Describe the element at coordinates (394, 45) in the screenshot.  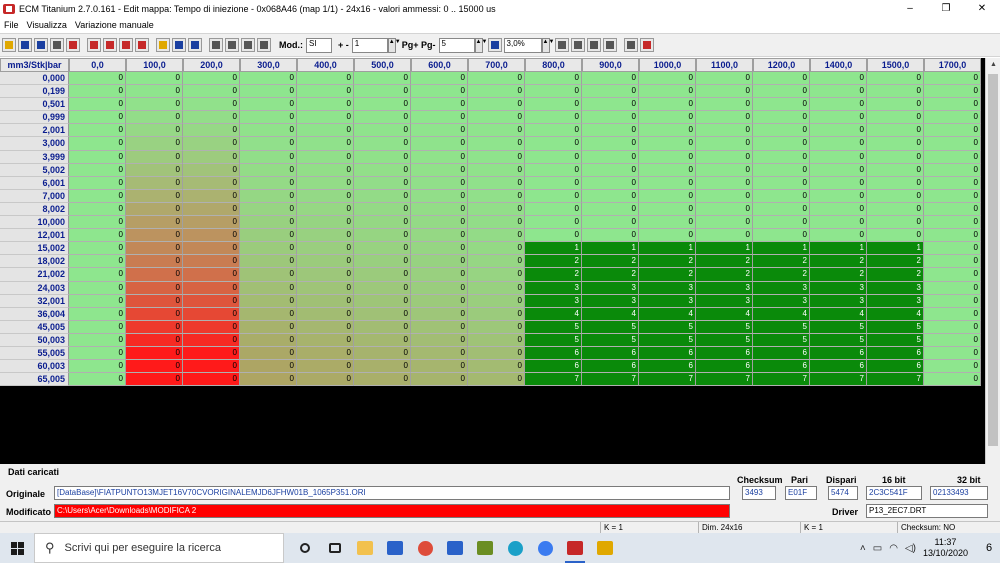
I see `plusminus-stepper: ▲▼` at that location.